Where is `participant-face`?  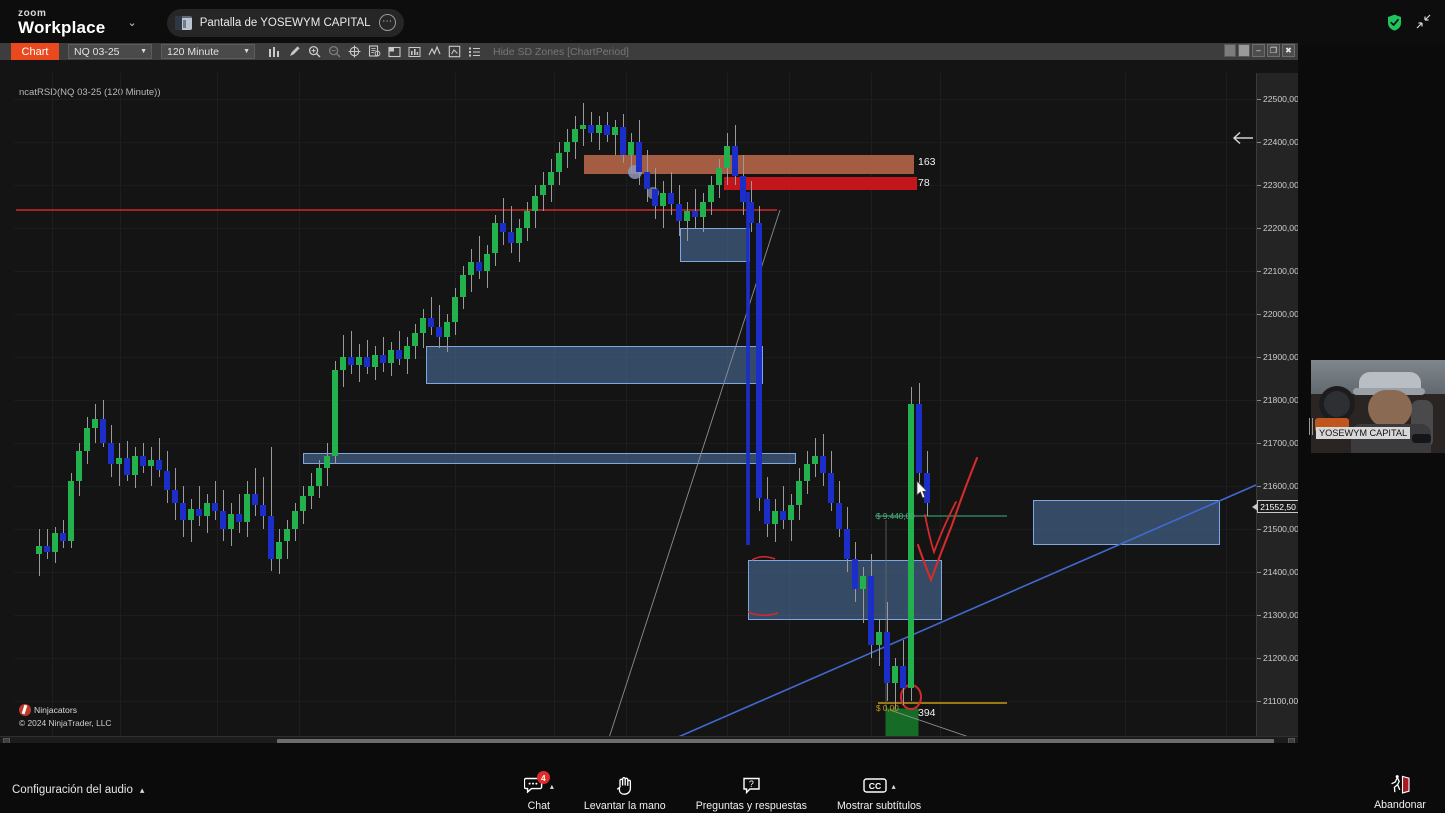 participant-face is located at coordinates (1390, 409).